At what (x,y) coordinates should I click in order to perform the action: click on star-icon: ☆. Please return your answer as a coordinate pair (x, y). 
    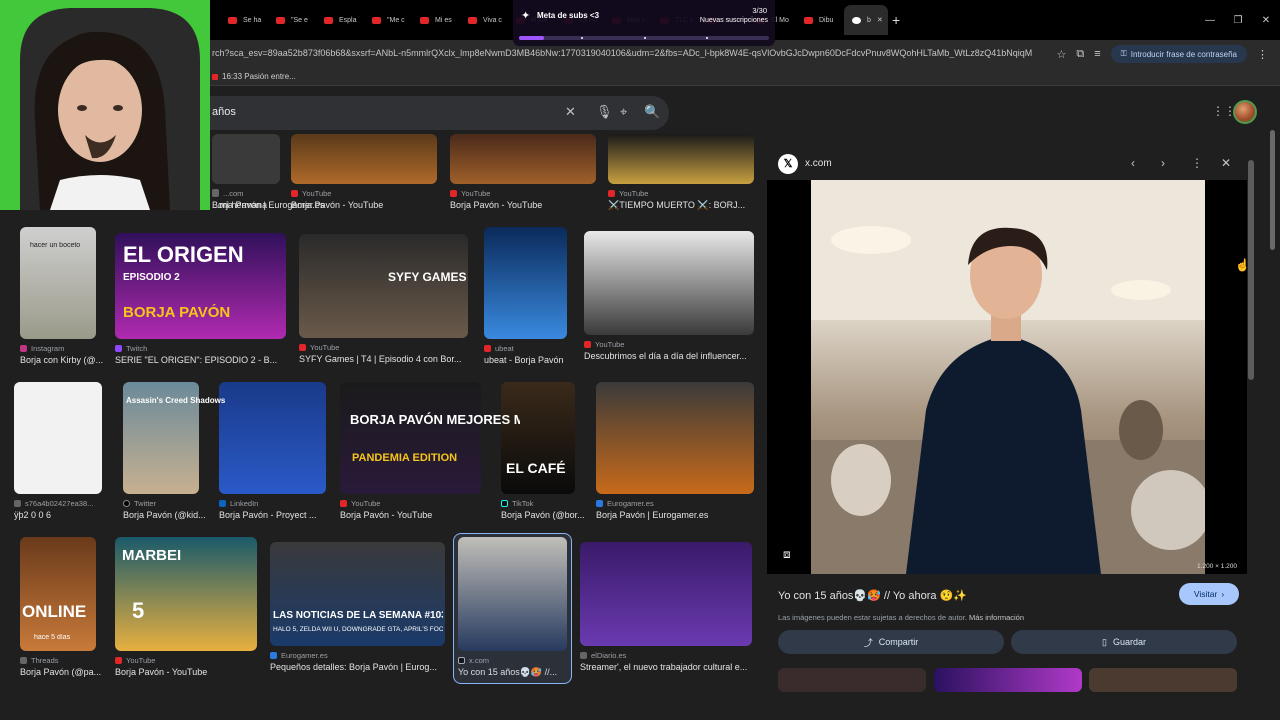
    Looking at the image, I should click on (1061, 54).